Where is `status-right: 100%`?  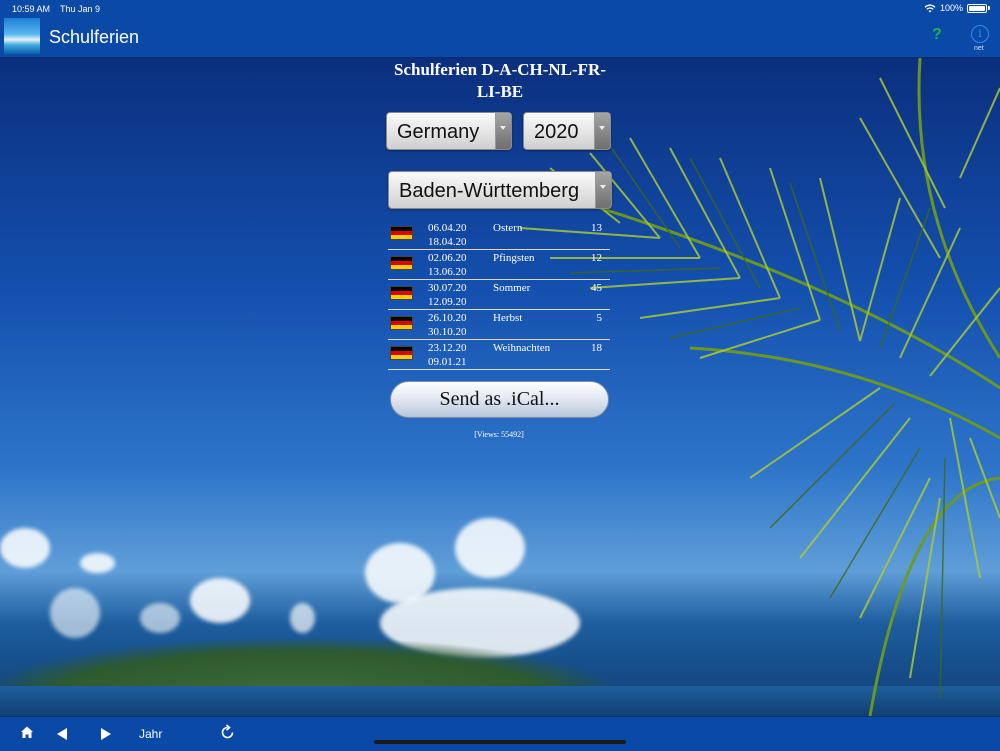 status-right: 100% is located at coordinates (957, 8).